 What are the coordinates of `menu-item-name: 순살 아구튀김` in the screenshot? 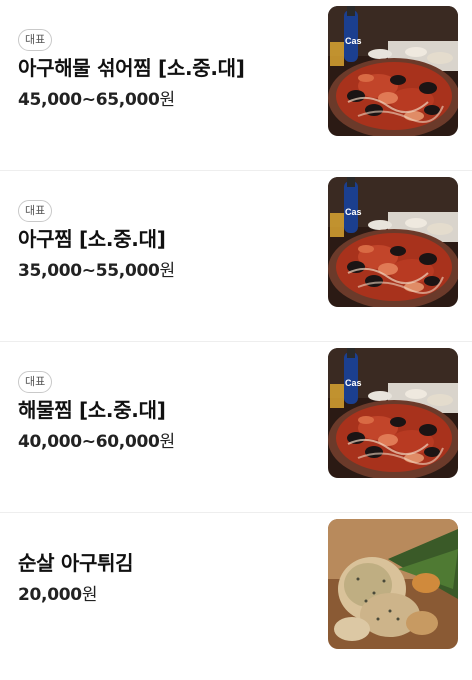 It's located at (76, 563).